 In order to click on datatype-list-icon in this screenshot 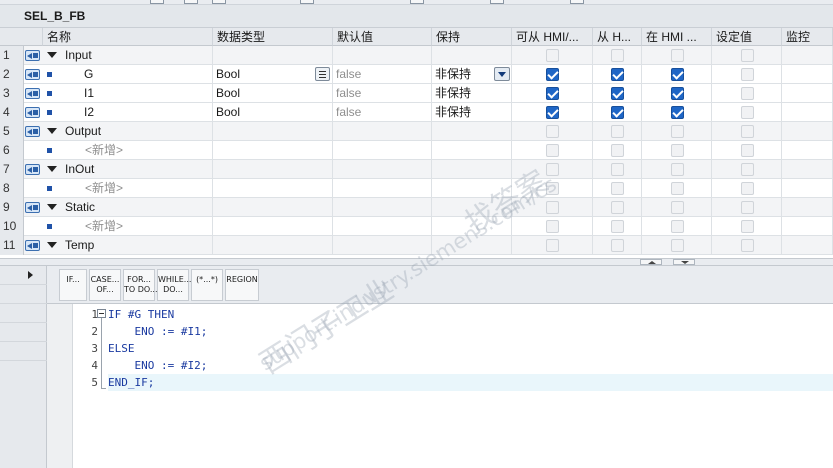, I will do `click(322, 74)`.